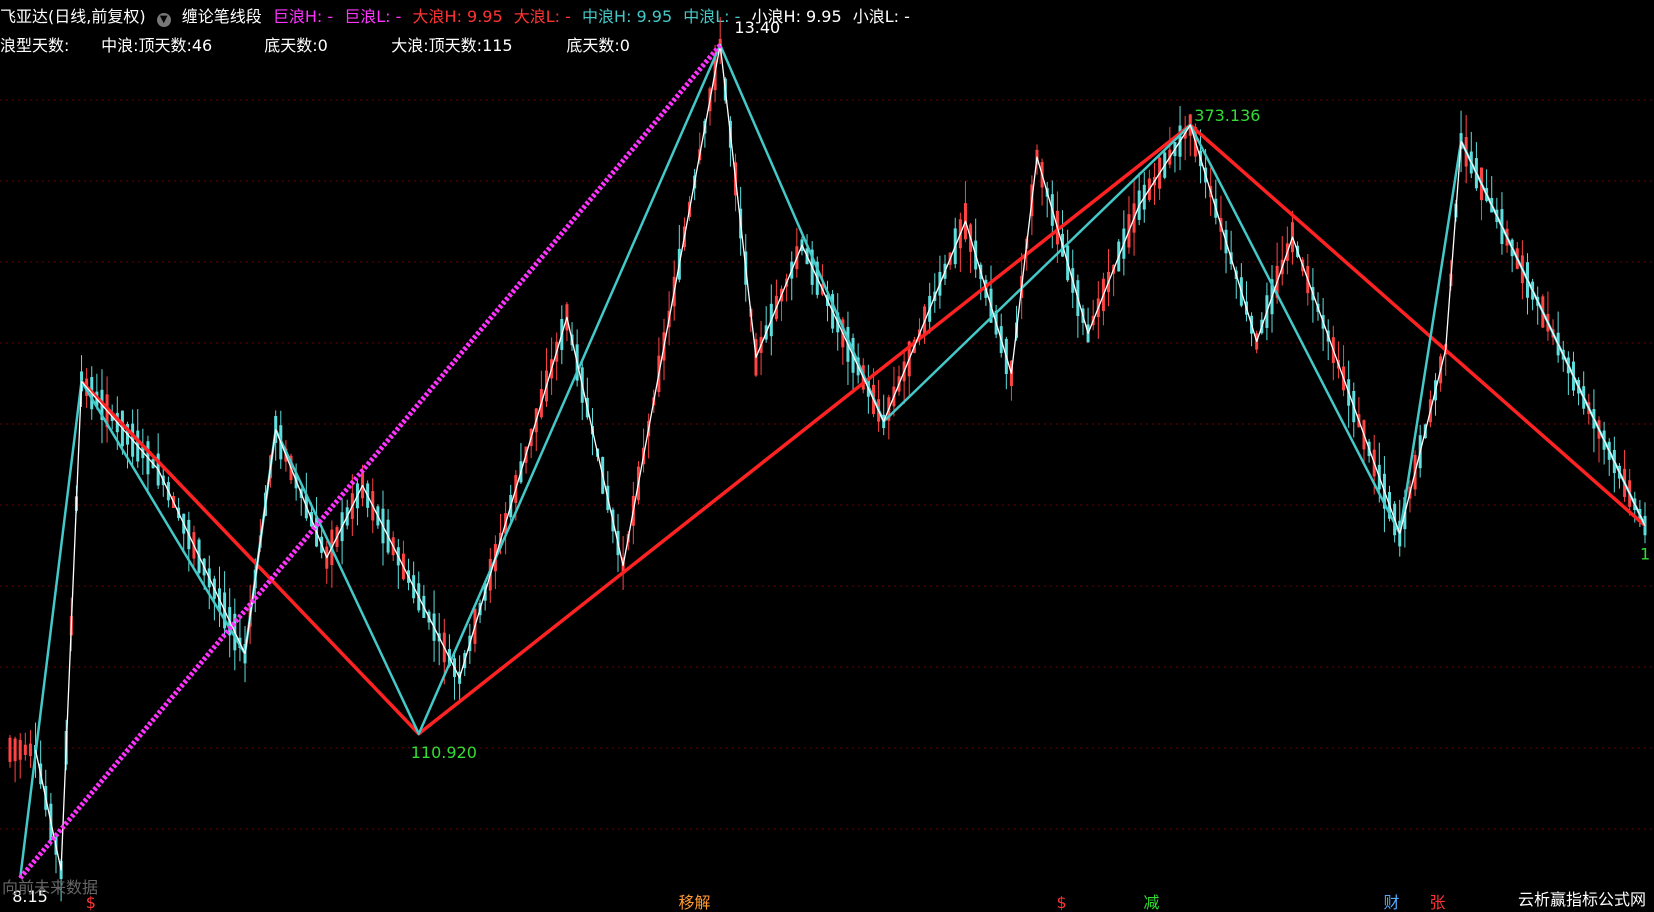 The height and width of the screenshot is (912, 1654). I want to click on price-label: 110.920, so click(444, 752).